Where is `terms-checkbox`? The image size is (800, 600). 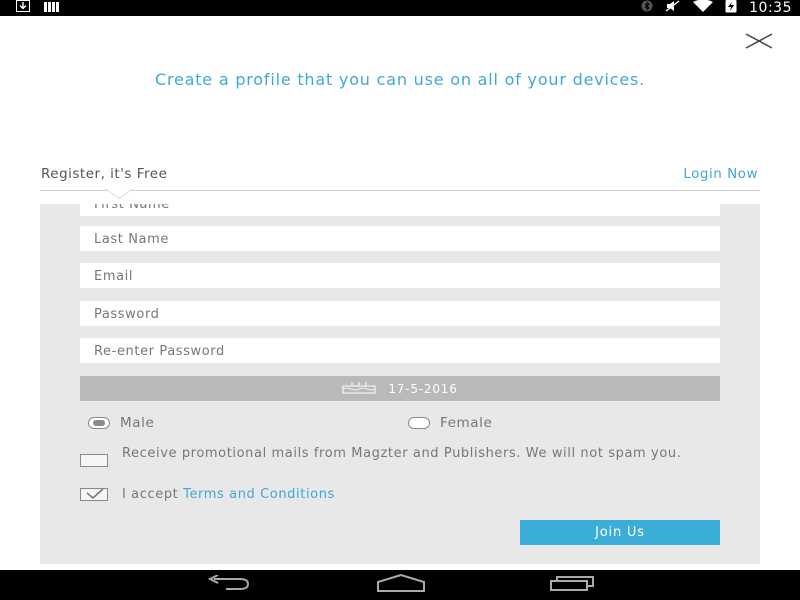 terms-checkbox is located at coordinates (94, 494).